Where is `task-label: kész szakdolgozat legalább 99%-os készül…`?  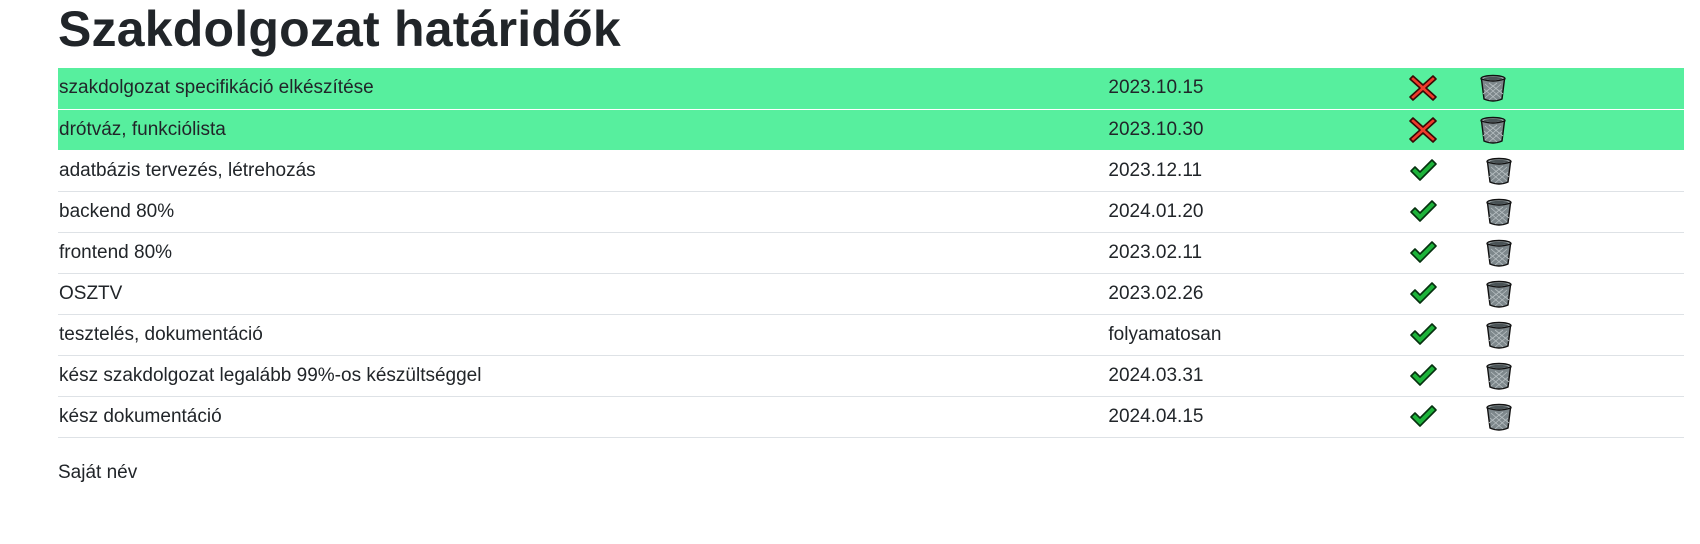 task-label: kész szakdolgozat legalább 99%-os készül… is located at coordinates (583, 376).